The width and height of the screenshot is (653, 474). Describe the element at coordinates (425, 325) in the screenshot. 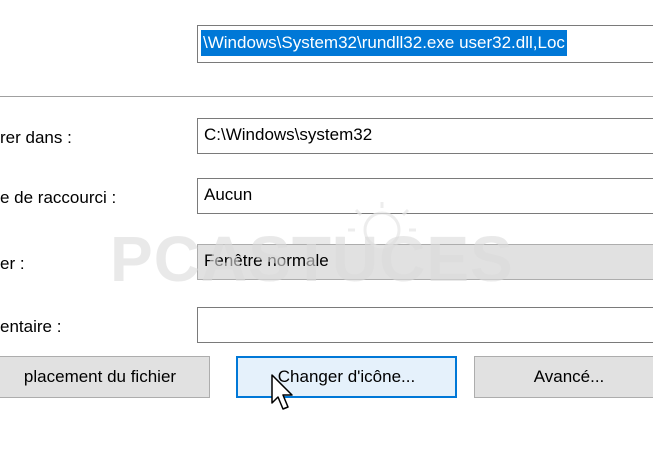

I see `comment-field` at that location.